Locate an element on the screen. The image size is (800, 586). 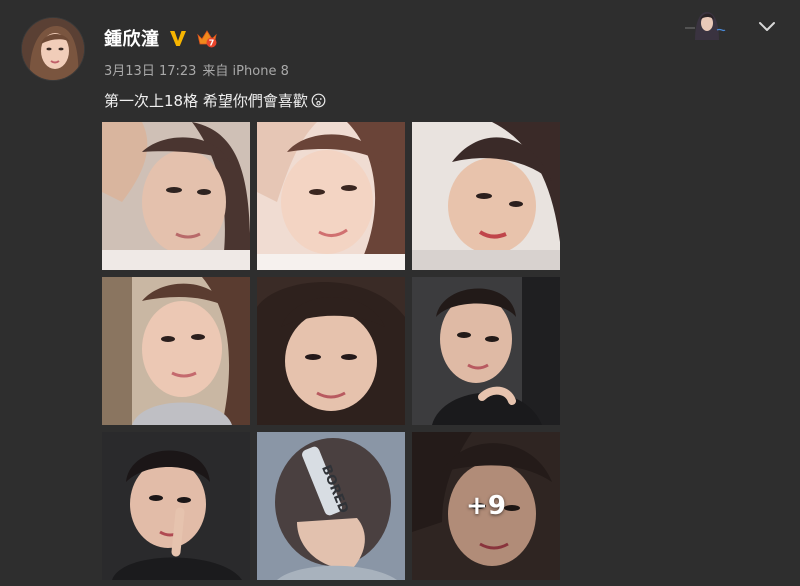
chevron-down-icon is located at coordinates (767, 26).